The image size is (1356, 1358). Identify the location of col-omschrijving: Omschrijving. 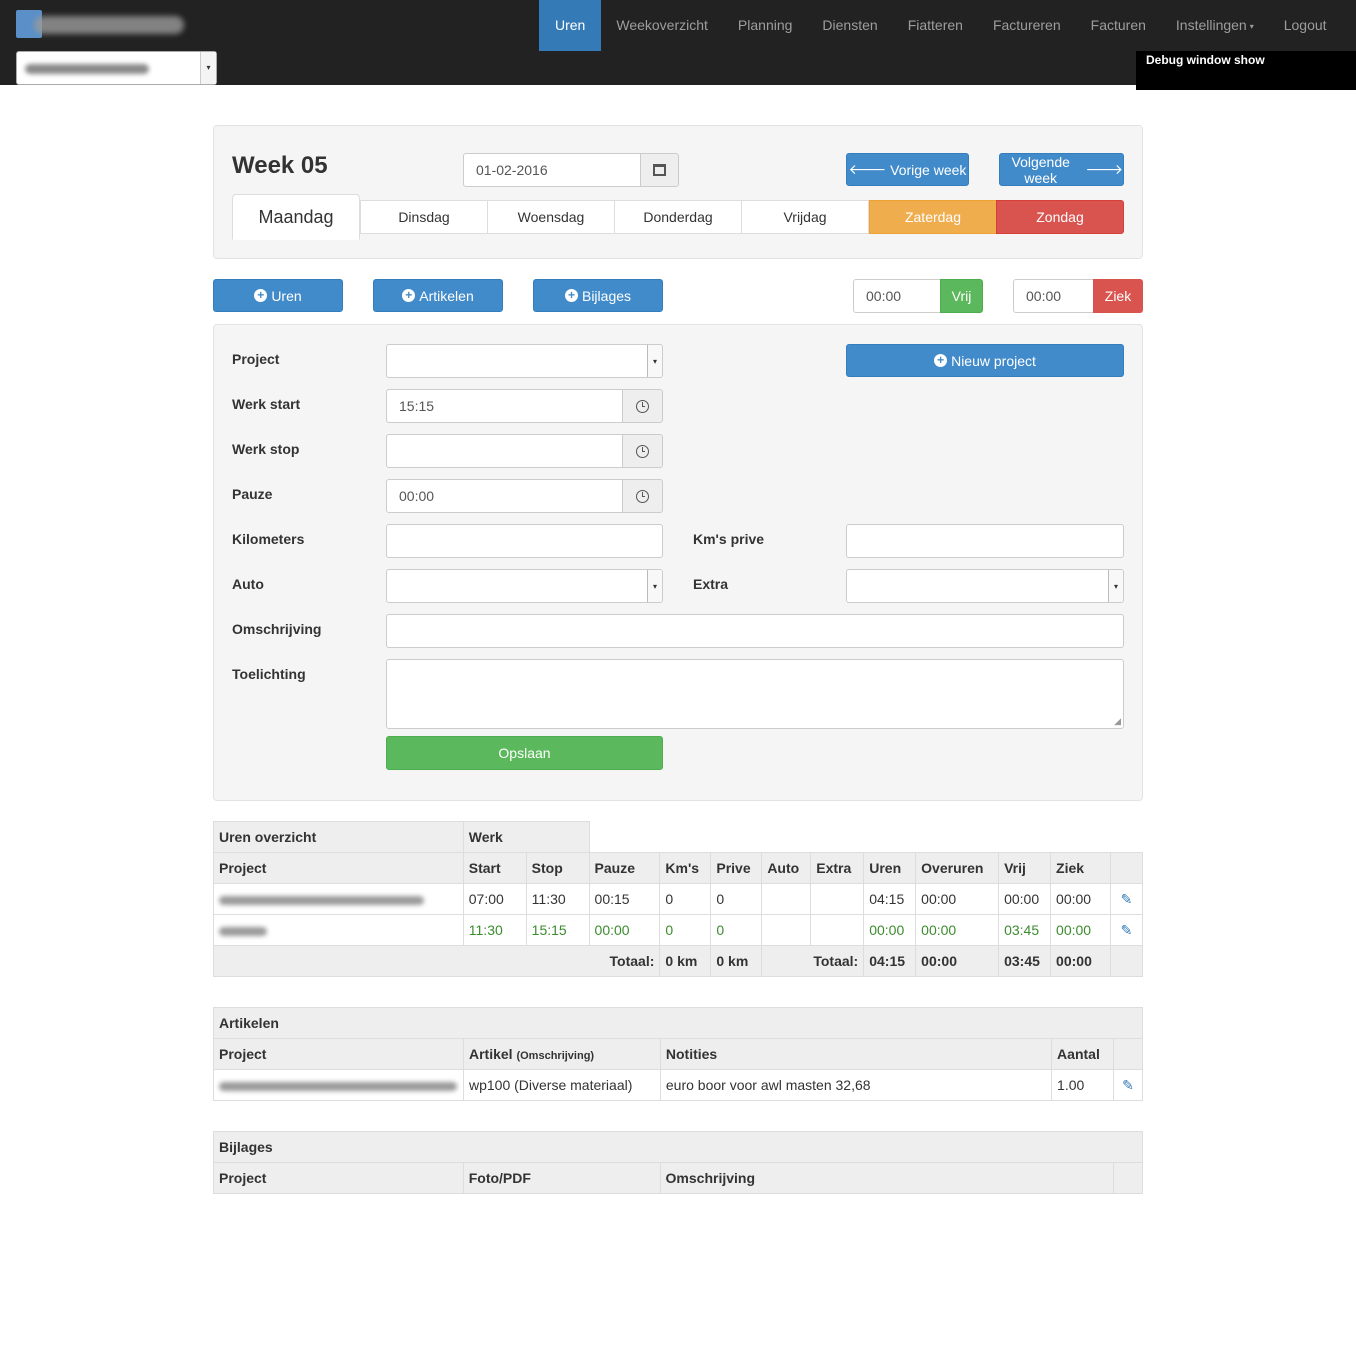
(887, 1178).